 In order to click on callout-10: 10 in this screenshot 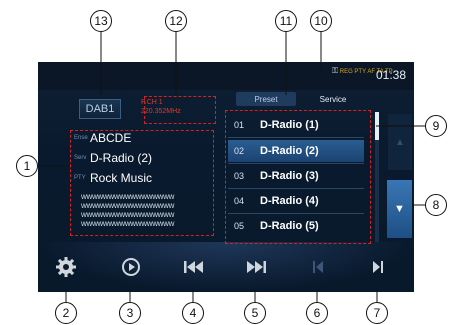, I will do `click(321, 21)`.